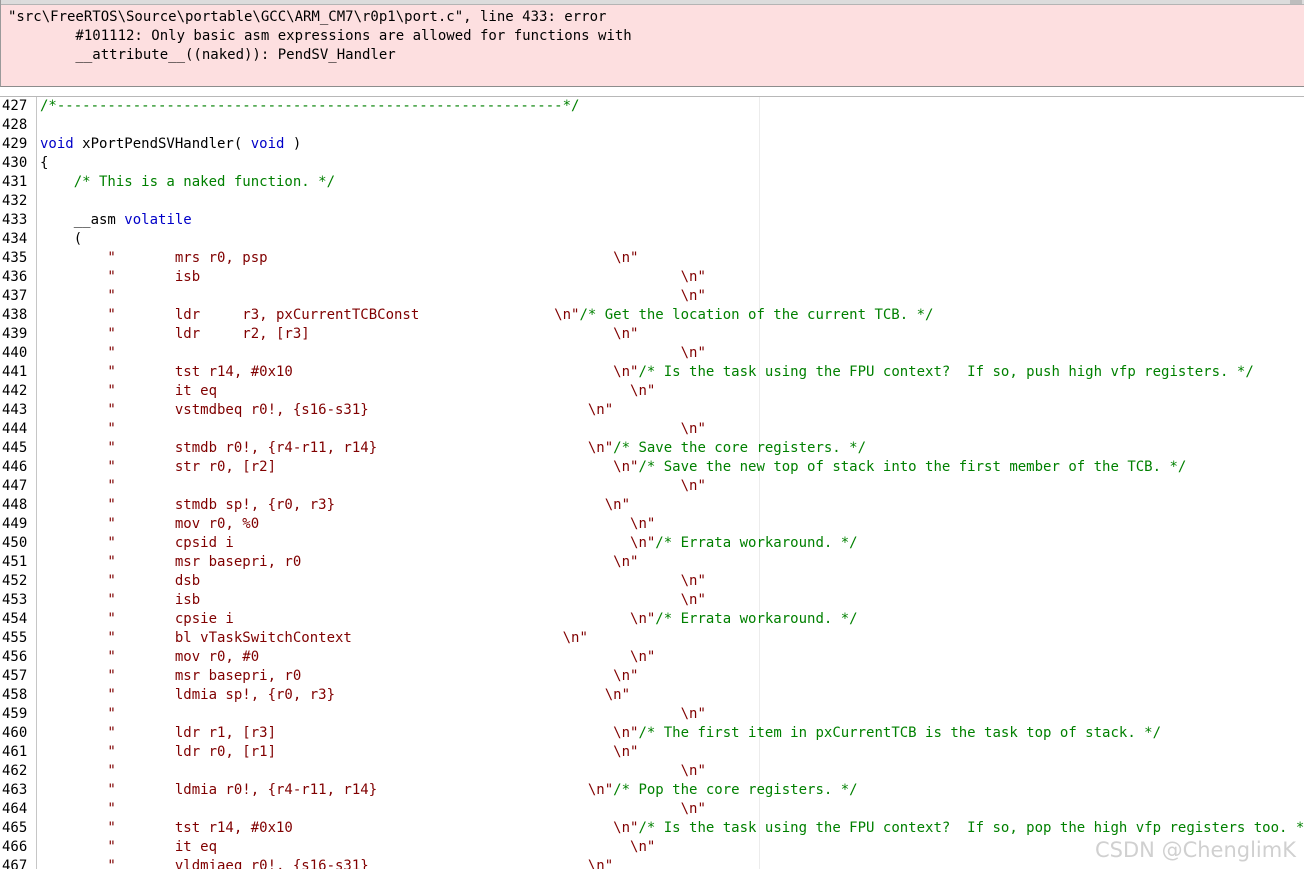  Describe the element at coordinates (327, 790) in the screenshot. I see `code-string: " ldmia r0!, {r4-r11, r14} \n"` at that location.